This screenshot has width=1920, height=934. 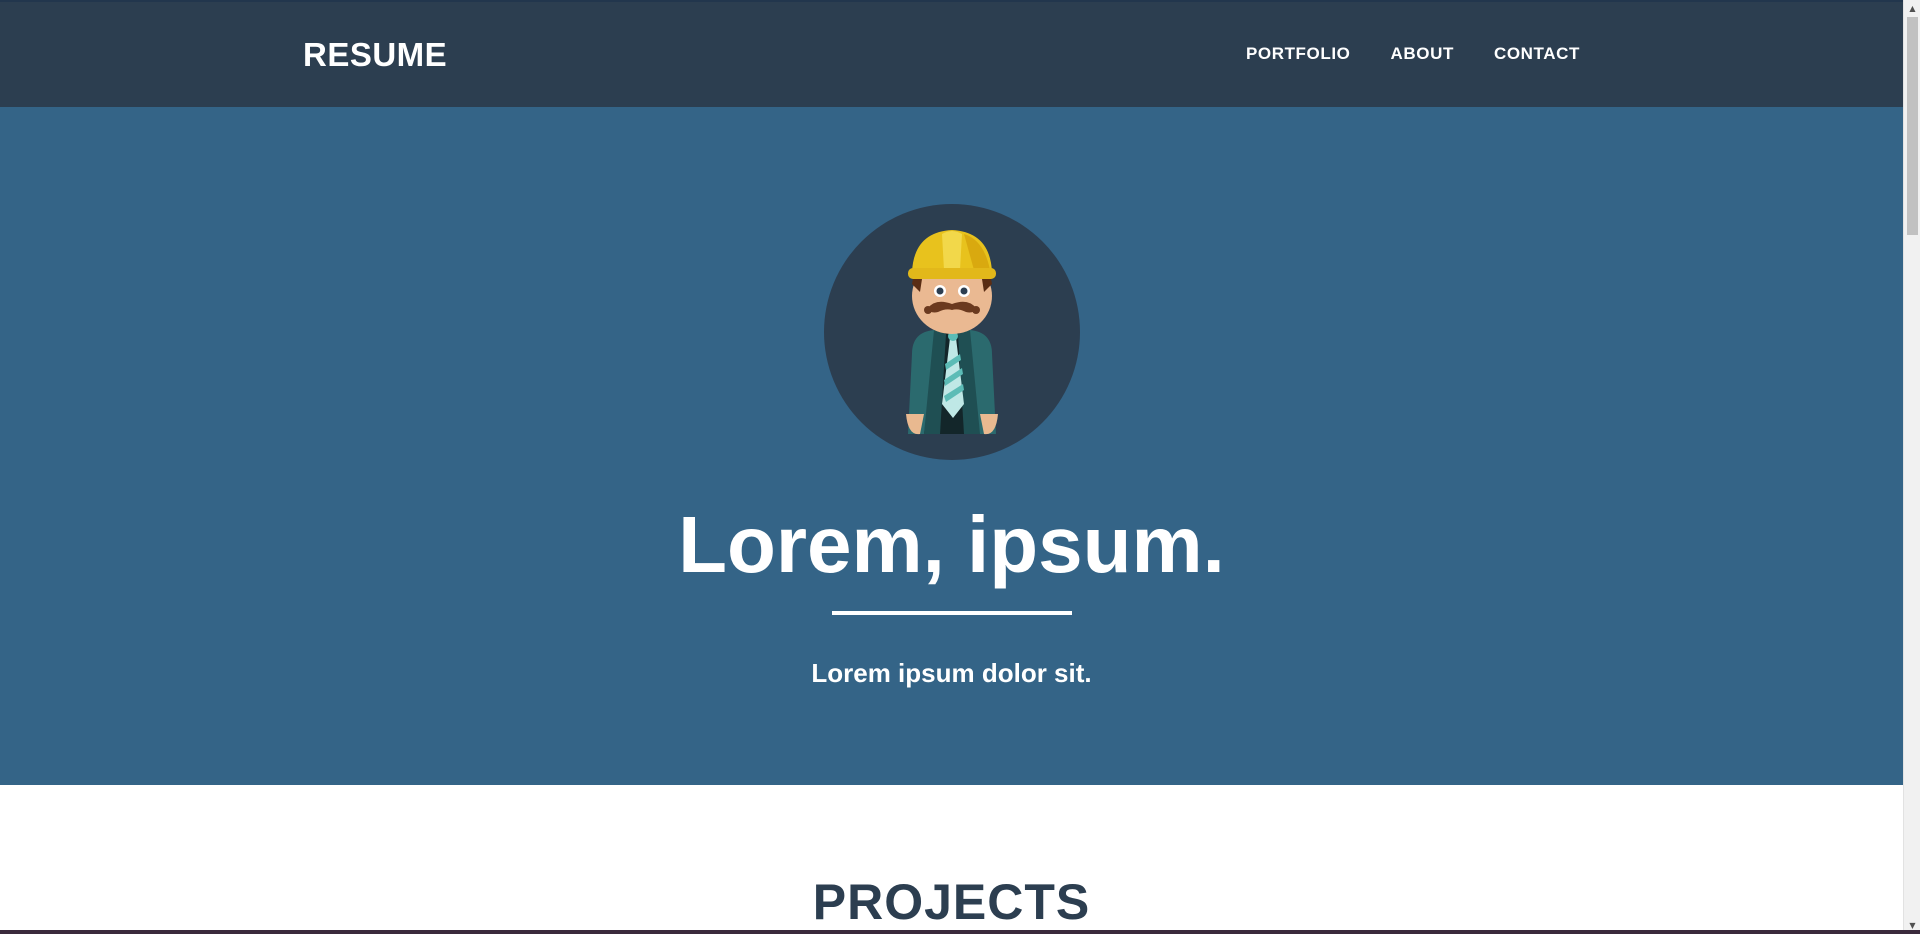 I want to click on construction-worker-avatar-icon, so click(x=952, y=332).